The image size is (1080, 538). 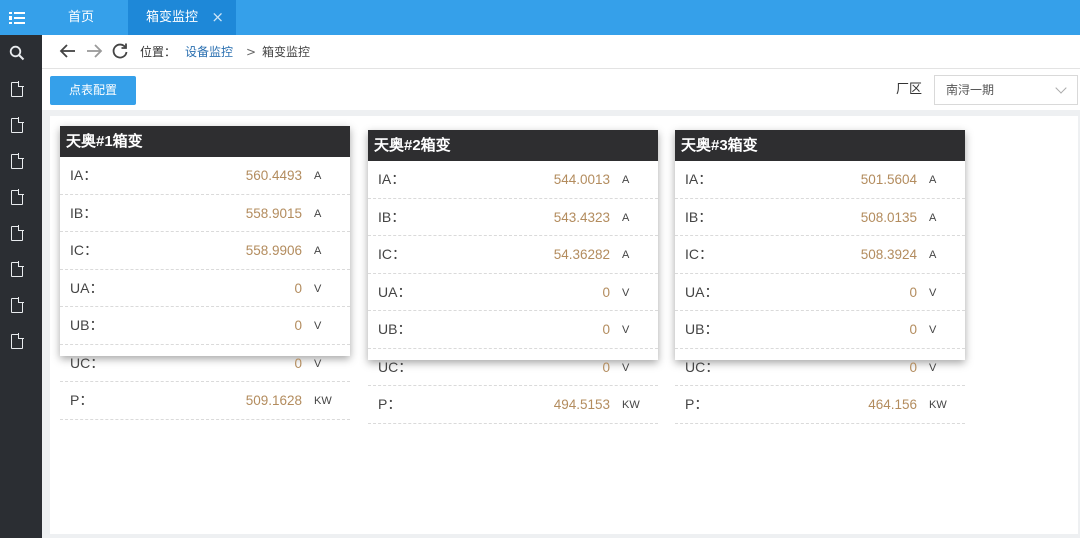 What do you see at coordinates (561, 52) in the screenshot?
I see `breadcrumb-bar: 位置： 设备监控 > 箱变监控` at bounding box center [561, 52].